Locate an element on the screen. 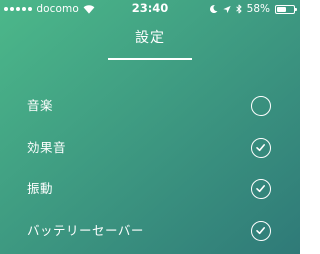  battery-saver-toggle is located at coordinates (261, 231).